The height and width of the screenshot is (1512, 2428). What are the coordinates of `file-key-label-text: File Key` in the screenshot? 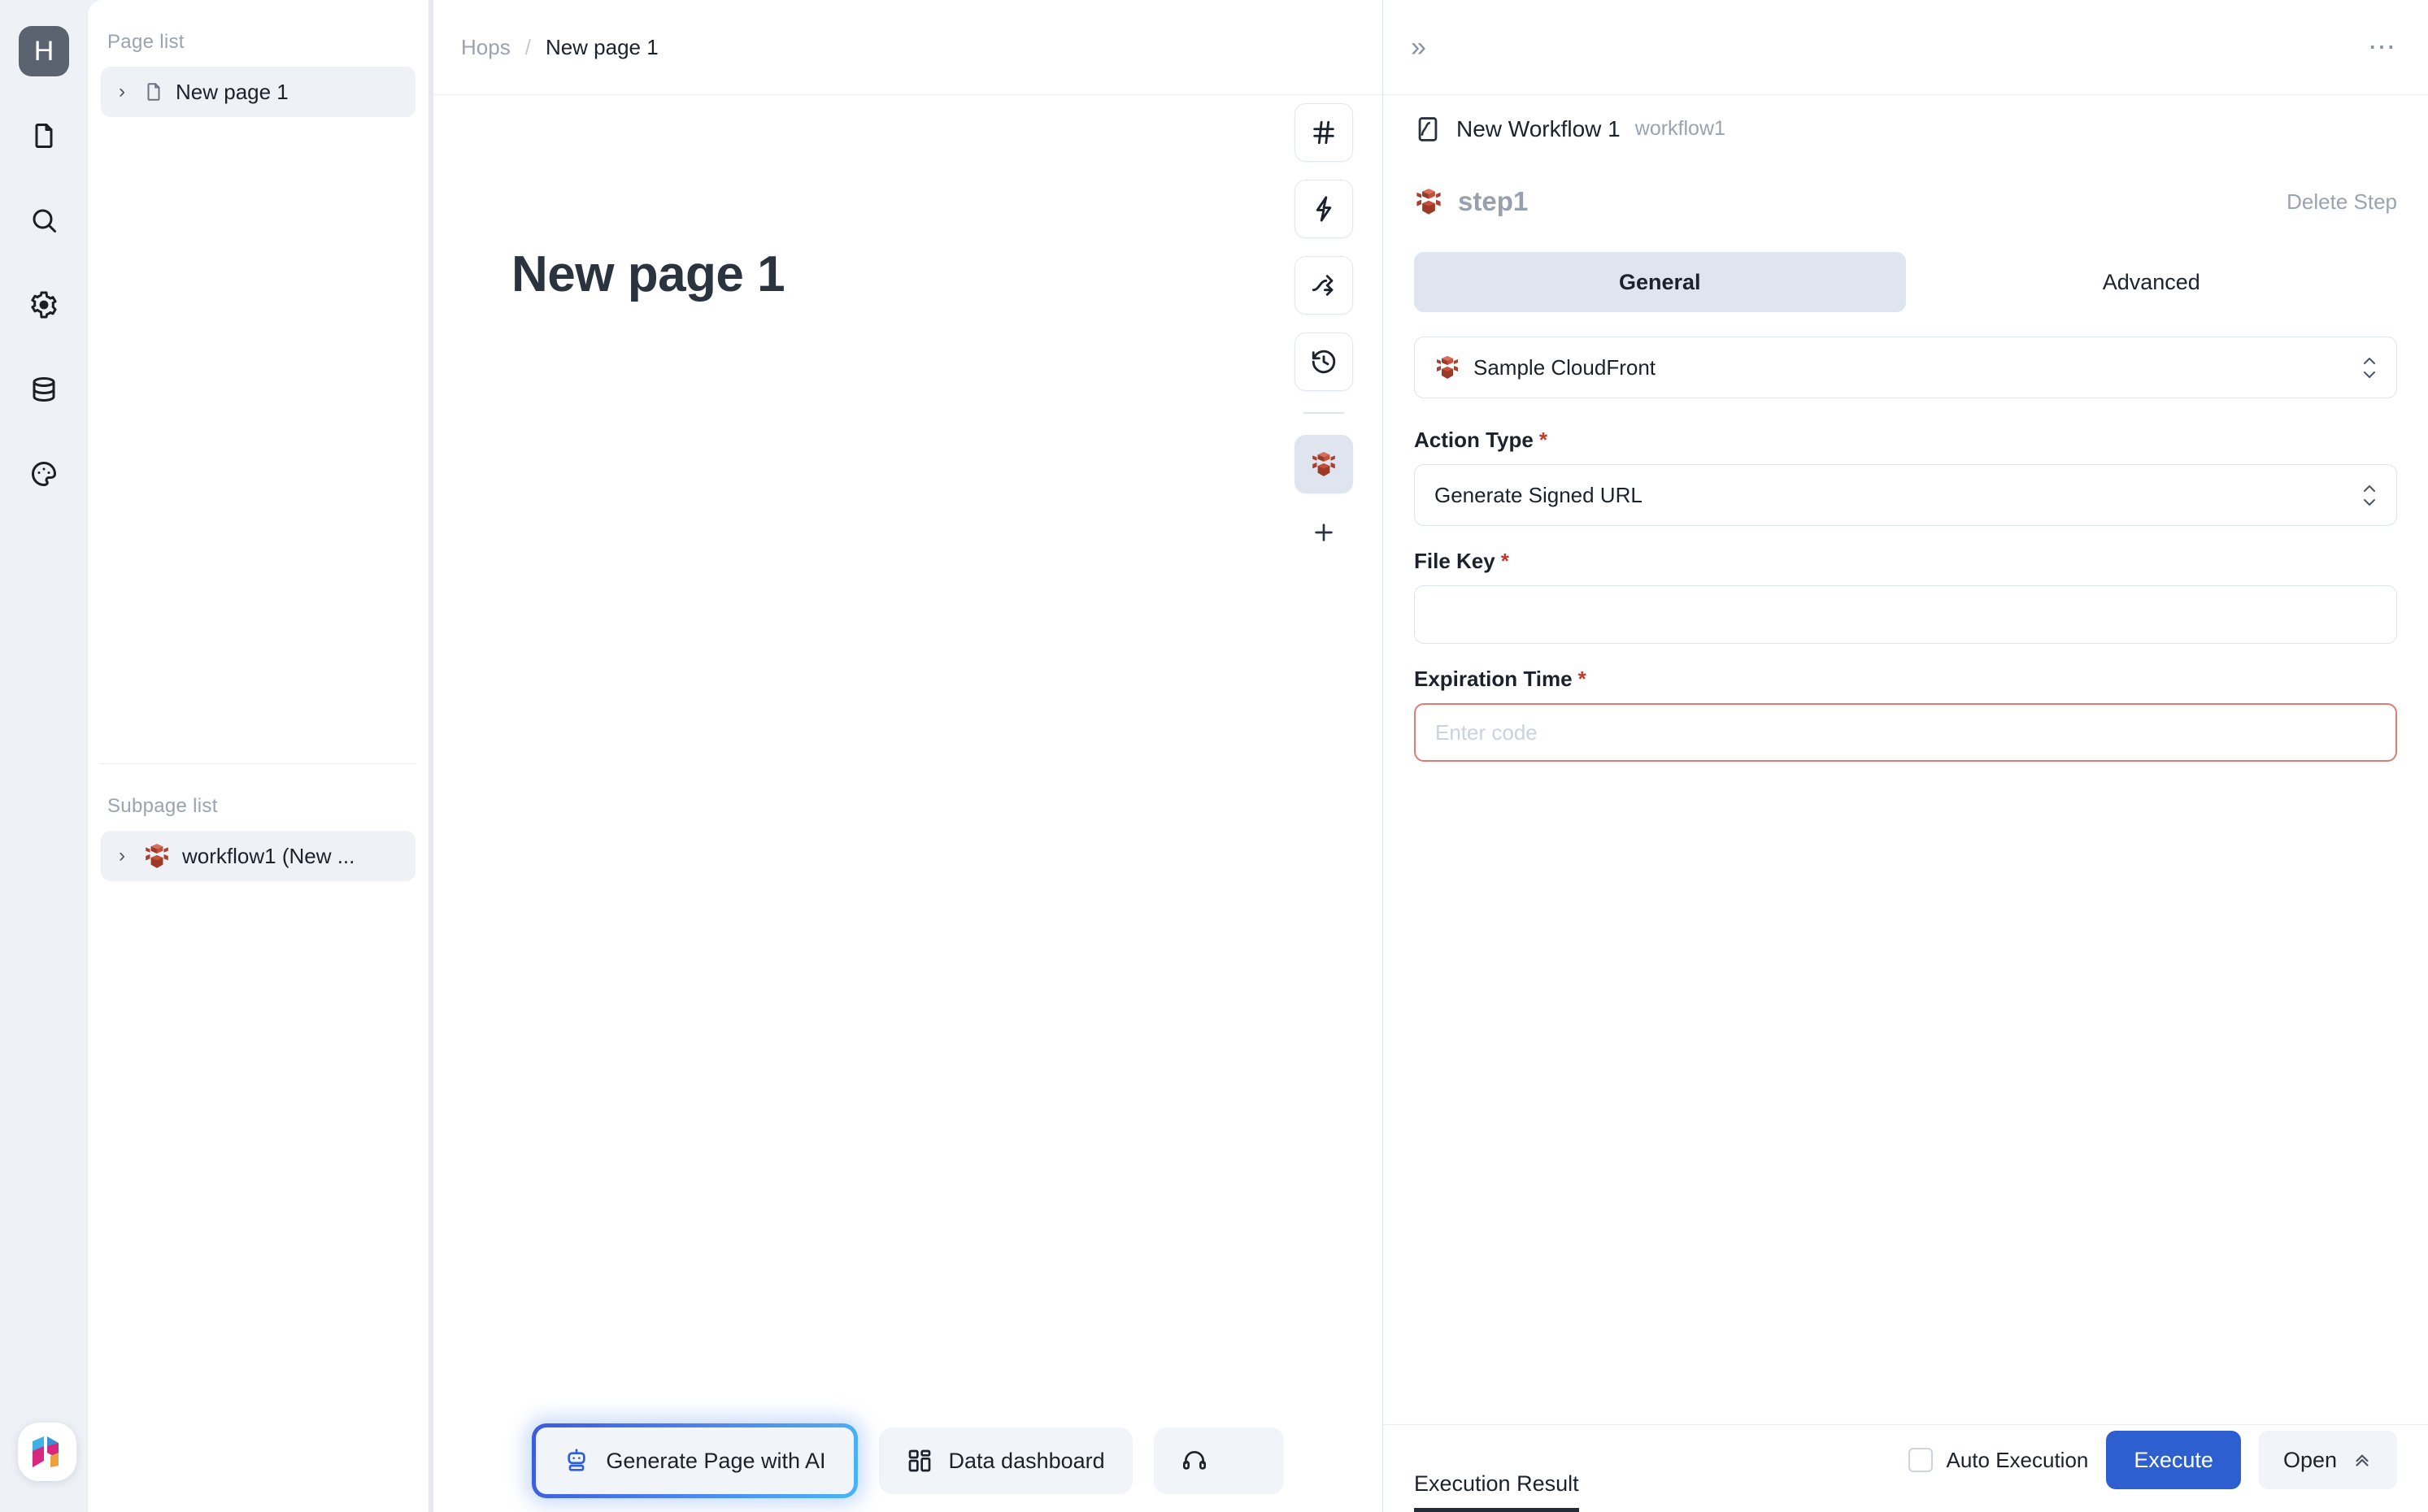 It's located at (1454, 561).